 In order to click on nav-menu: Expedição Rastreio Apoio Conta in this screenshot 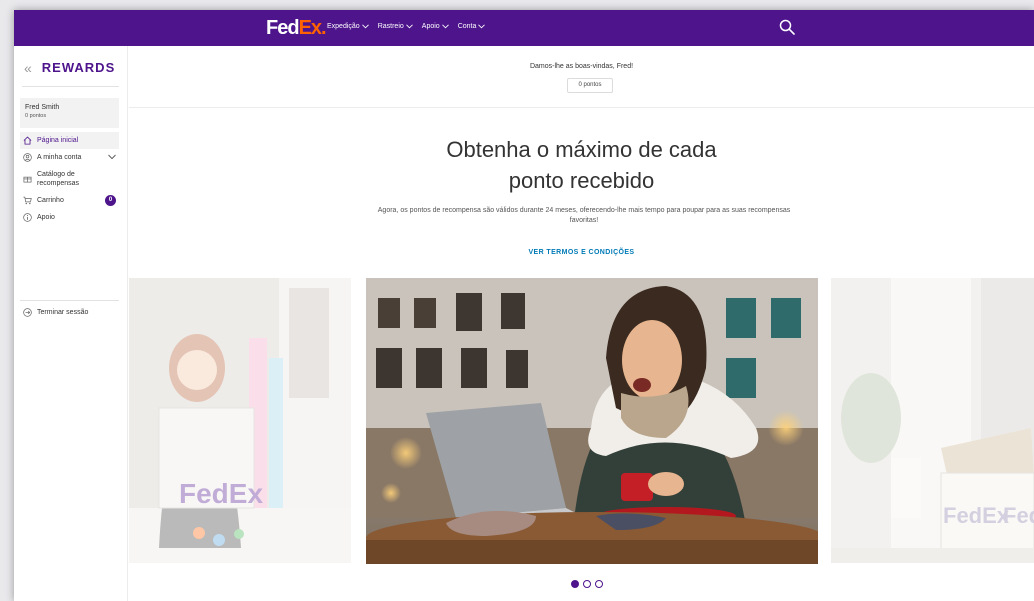, I will do `click(406, 26)`.